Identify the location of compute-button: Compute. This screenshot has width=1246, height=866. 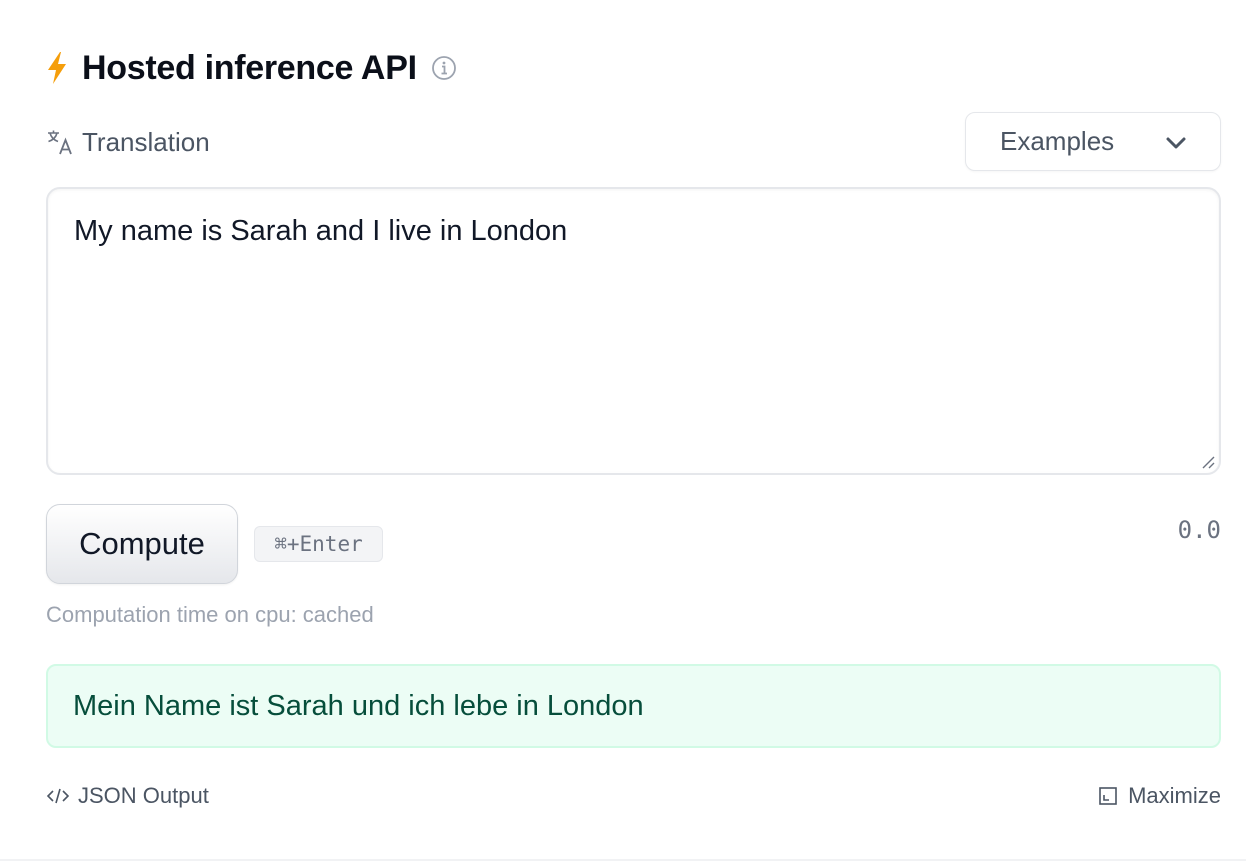
(142, 544).